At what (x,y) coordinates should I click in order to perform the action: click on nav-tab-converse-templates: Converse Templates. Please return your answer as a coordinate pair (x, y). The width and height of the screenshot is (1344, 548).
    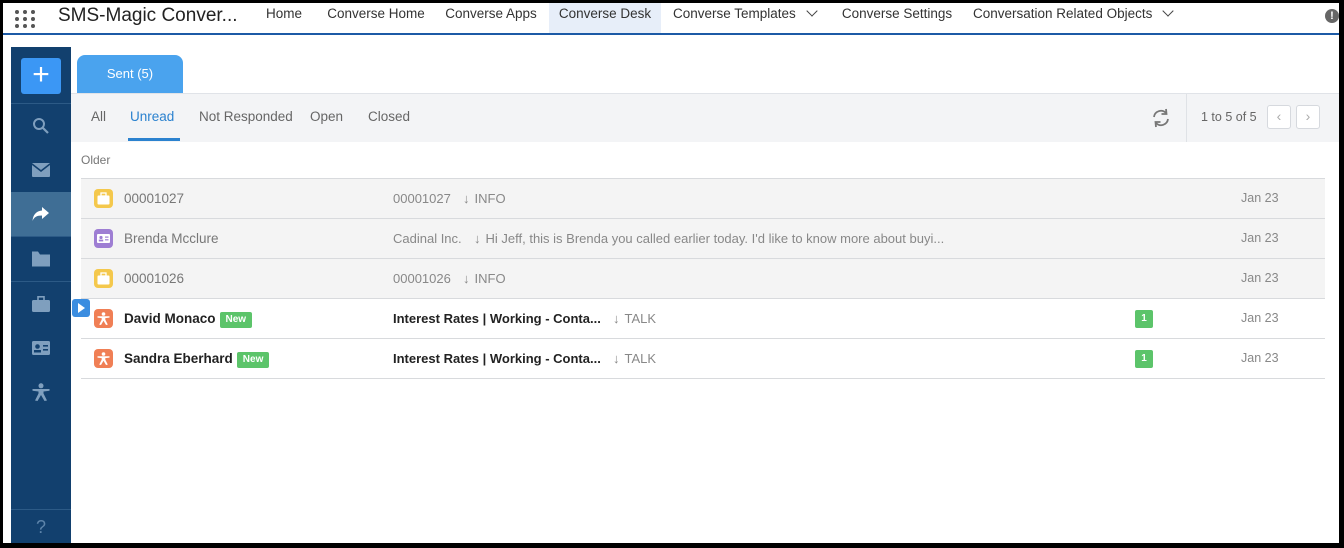
    Looking at the image, I should click on (749, 18).